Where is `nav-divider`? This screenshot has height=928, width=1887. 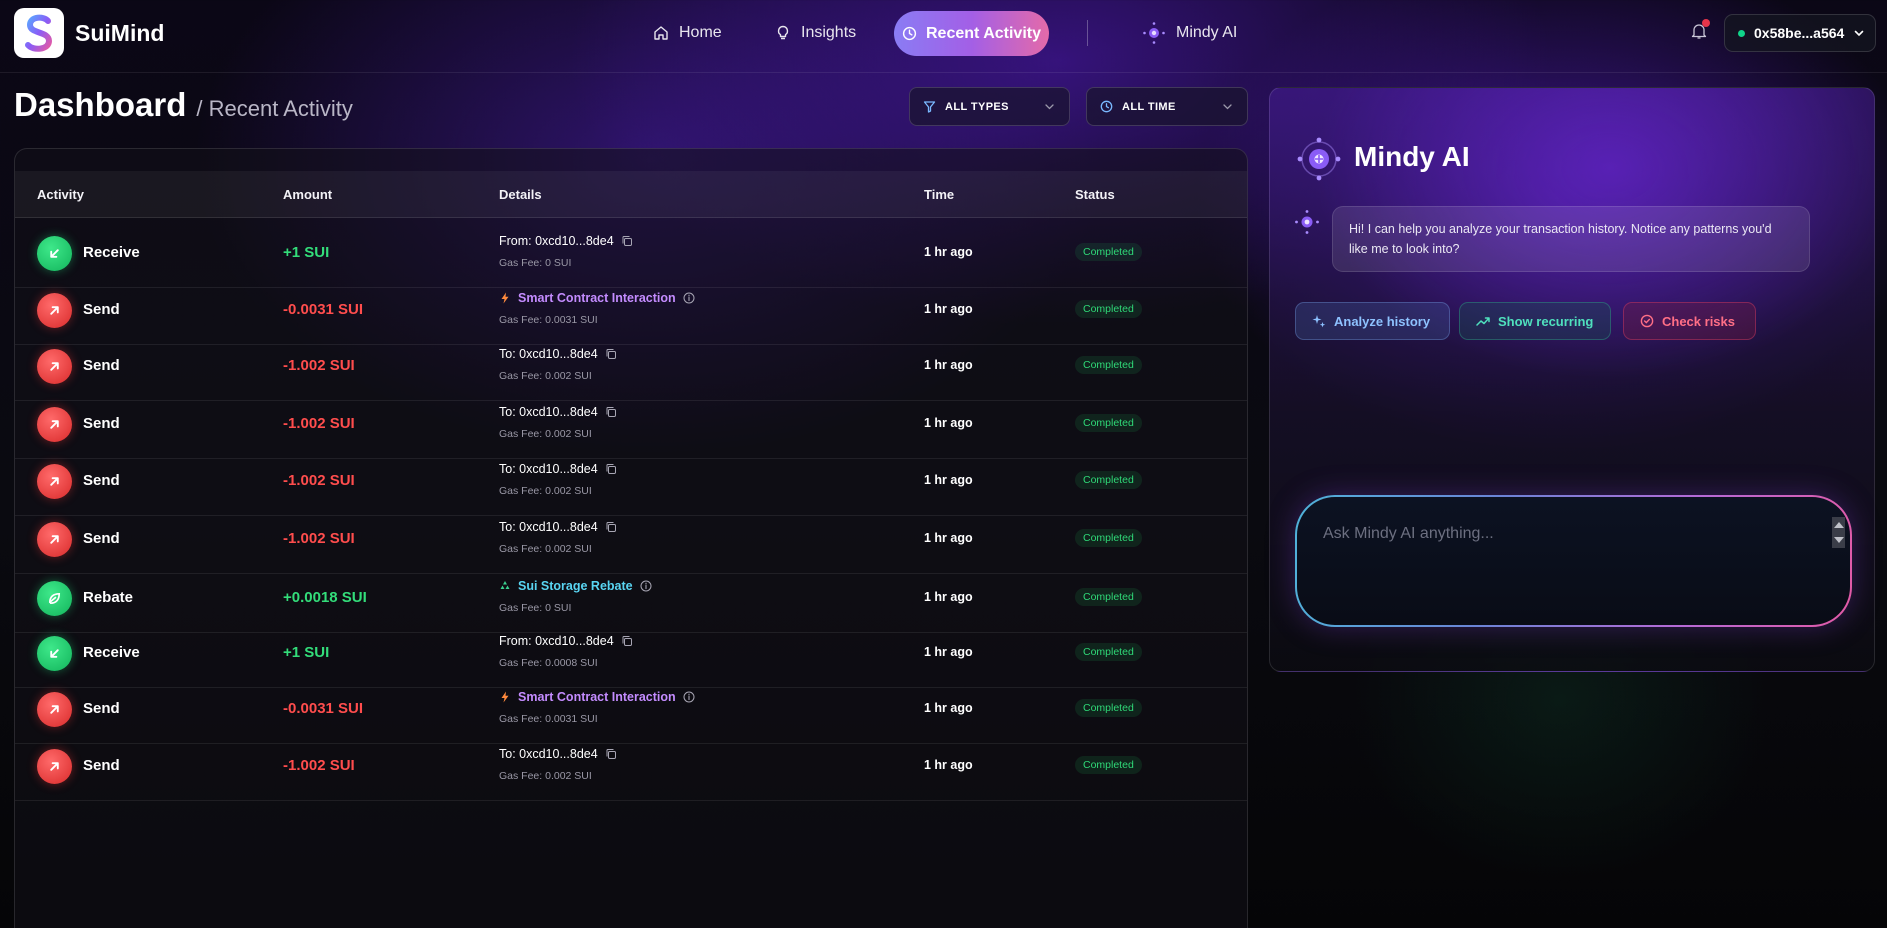 nav-divider is located at coordinates (1087, 33).